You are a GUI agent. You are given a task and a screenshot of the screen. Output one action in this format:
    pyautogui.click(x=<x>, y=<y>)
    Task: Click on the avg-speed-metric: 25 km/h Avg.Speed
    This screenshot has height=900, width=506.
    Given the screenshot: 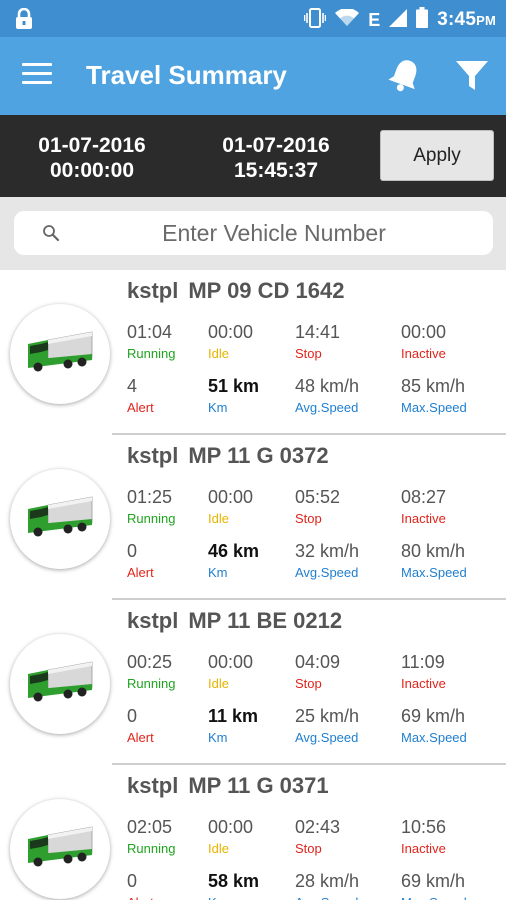 What is the action you would take?
    pyautogui.click(x=327, y=726)
    